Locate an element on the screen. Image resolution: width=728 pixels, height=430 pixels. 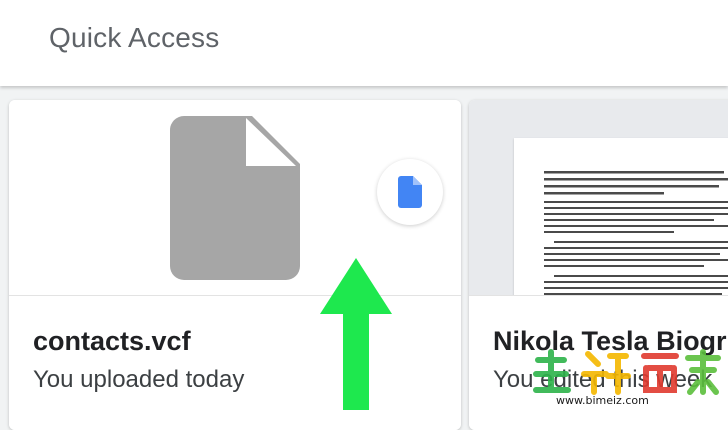
document-text-lines is located at coordinates (636, 236).